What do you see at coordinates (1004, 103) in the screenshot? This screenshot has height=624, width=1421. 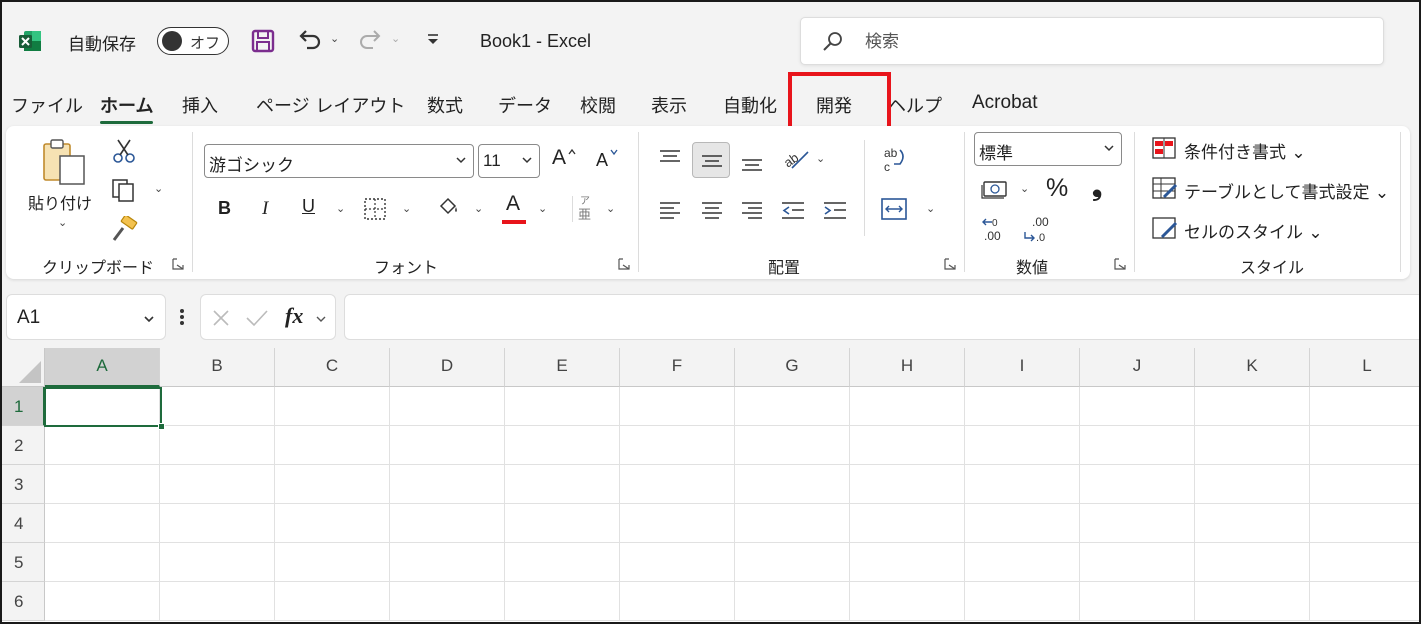 I see `tab-acrobat: Acrobat` at bounding box center [1004, 103].